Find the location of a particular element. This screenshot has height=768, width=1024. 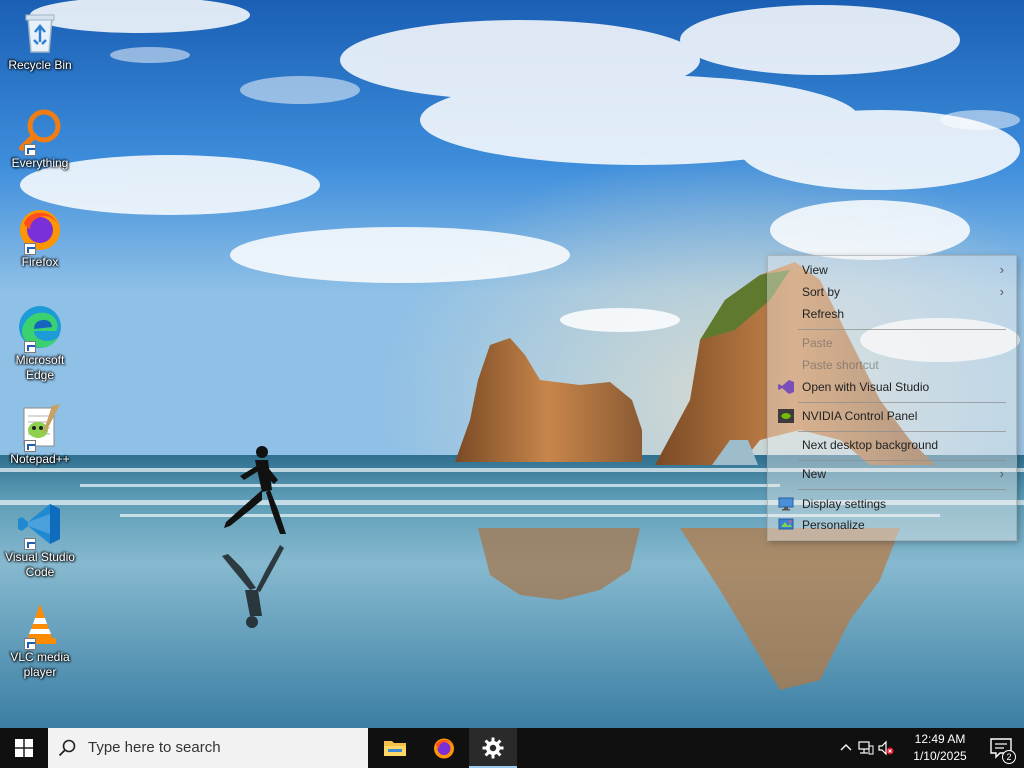

desktop-icon-firefox: Firefox is located at coordinates (40, 237).